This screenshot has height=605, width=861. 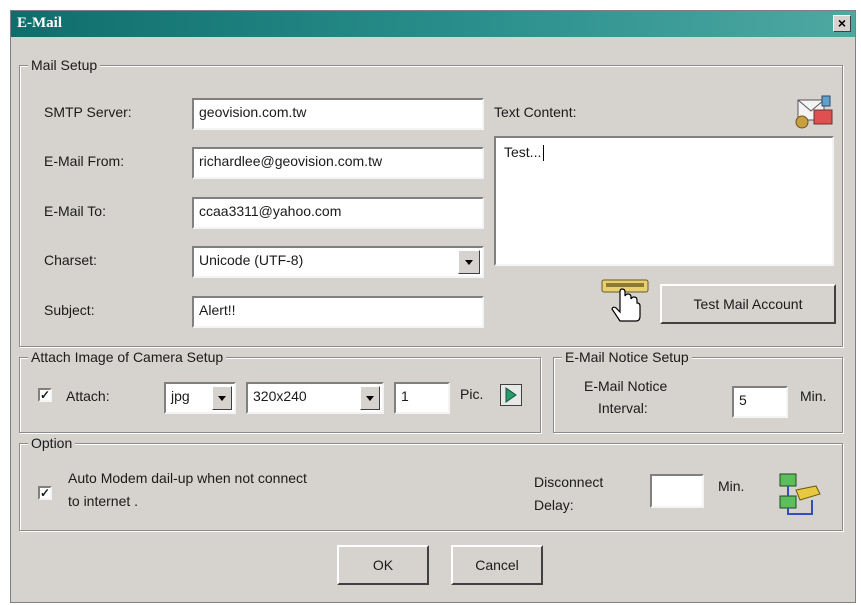 What do you see at coordinates (45, 395) in the screenshot?
I see `attach-checkbox: ✓` at bounding box center [45, 395].